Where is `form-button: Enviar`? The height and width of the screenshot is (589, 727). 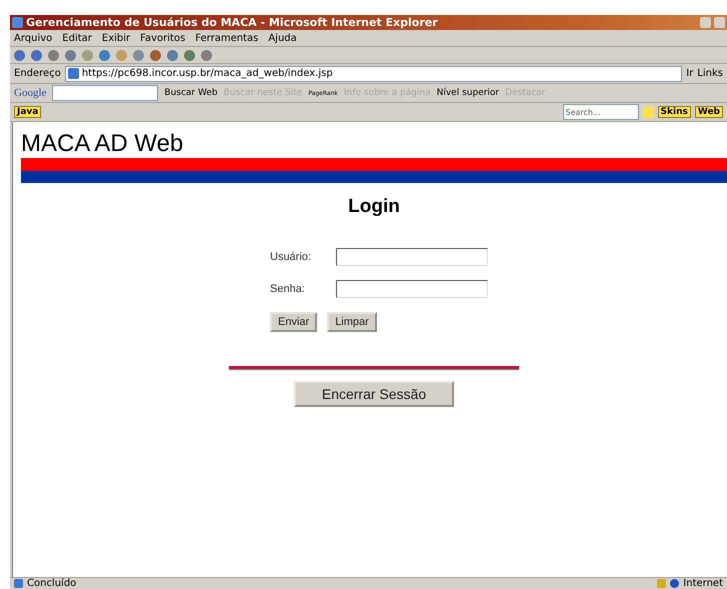 form-button: Enviar is located at coordinates (294, 322).